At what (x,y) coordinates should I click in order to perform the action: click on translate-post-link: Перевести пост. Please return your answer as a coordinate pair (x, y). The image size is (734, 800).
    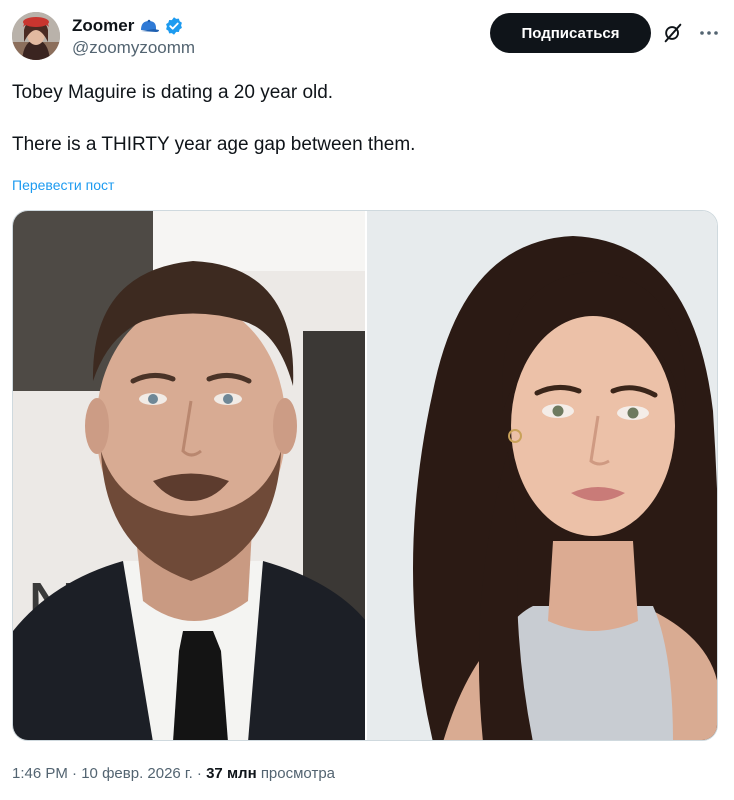
    Looking at the image, I should click on (63, 185).